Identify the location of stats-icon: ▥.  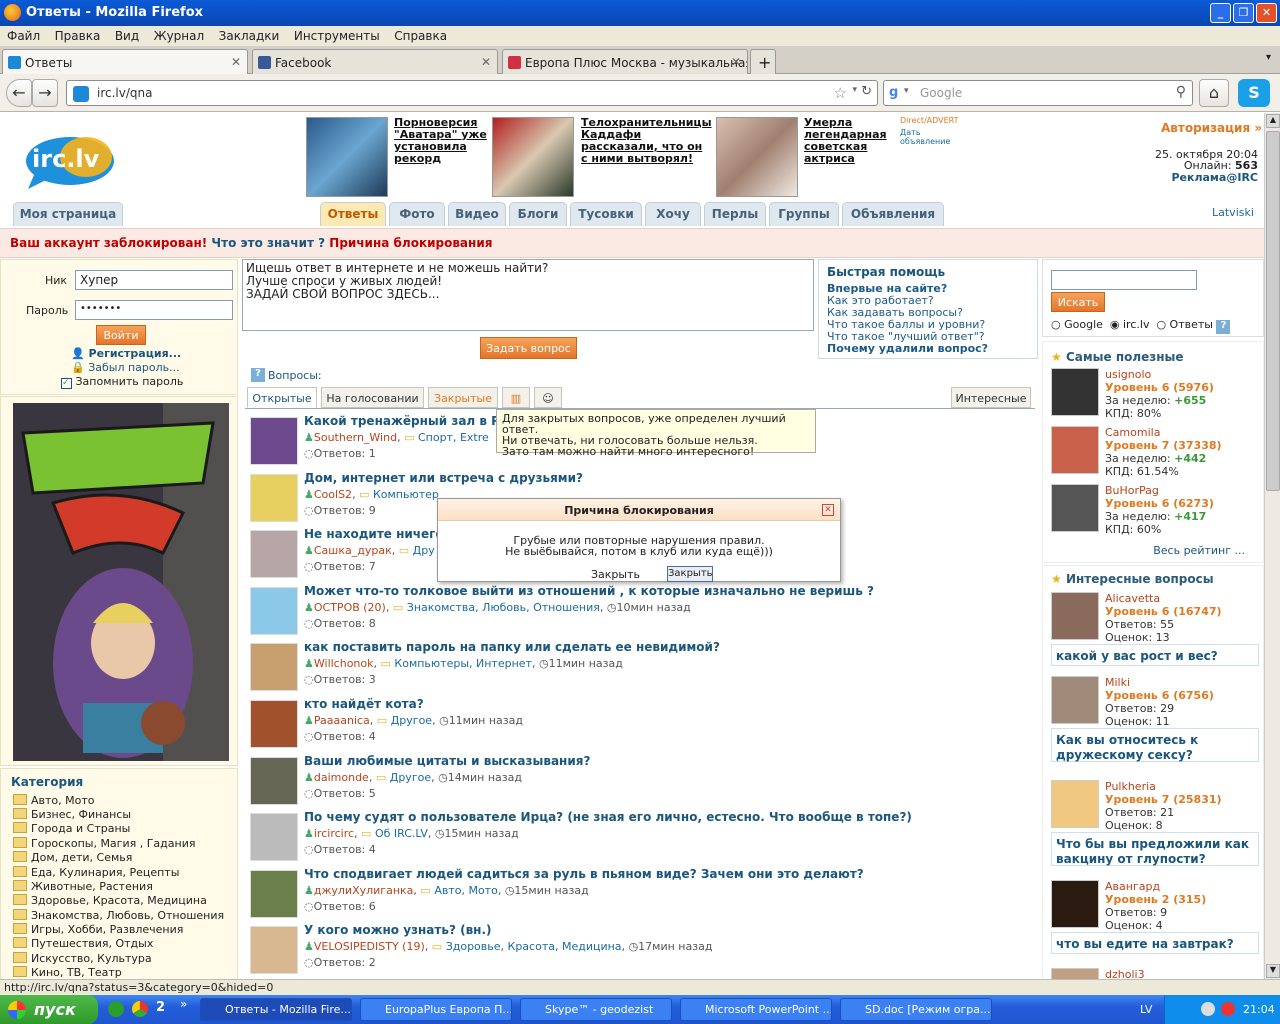
(516, 397).